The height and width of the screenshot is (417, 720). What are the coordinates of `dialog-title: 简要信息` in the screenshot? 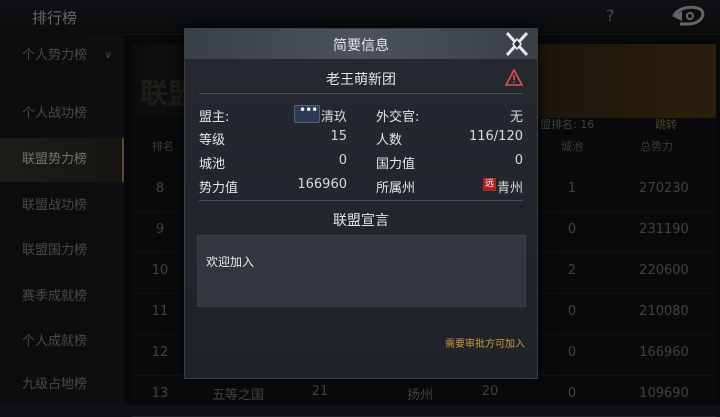 It's located at (361, 46).